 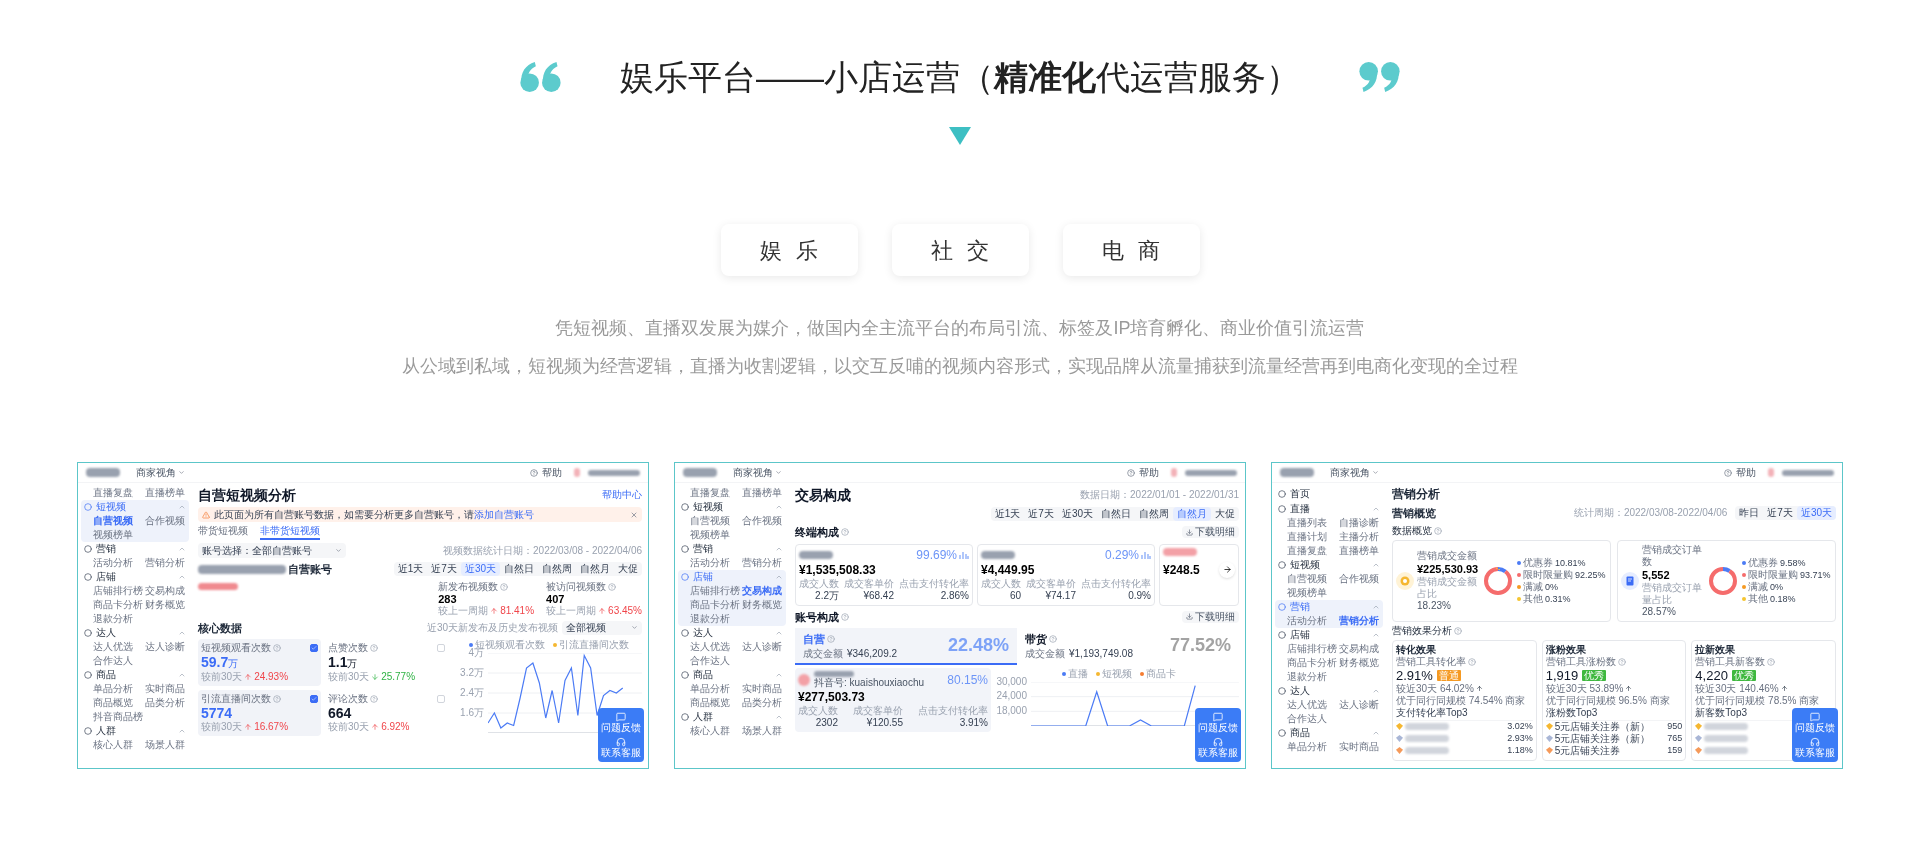 I want to click on sidebar-item: 首页, so click(x=1300, y=494).